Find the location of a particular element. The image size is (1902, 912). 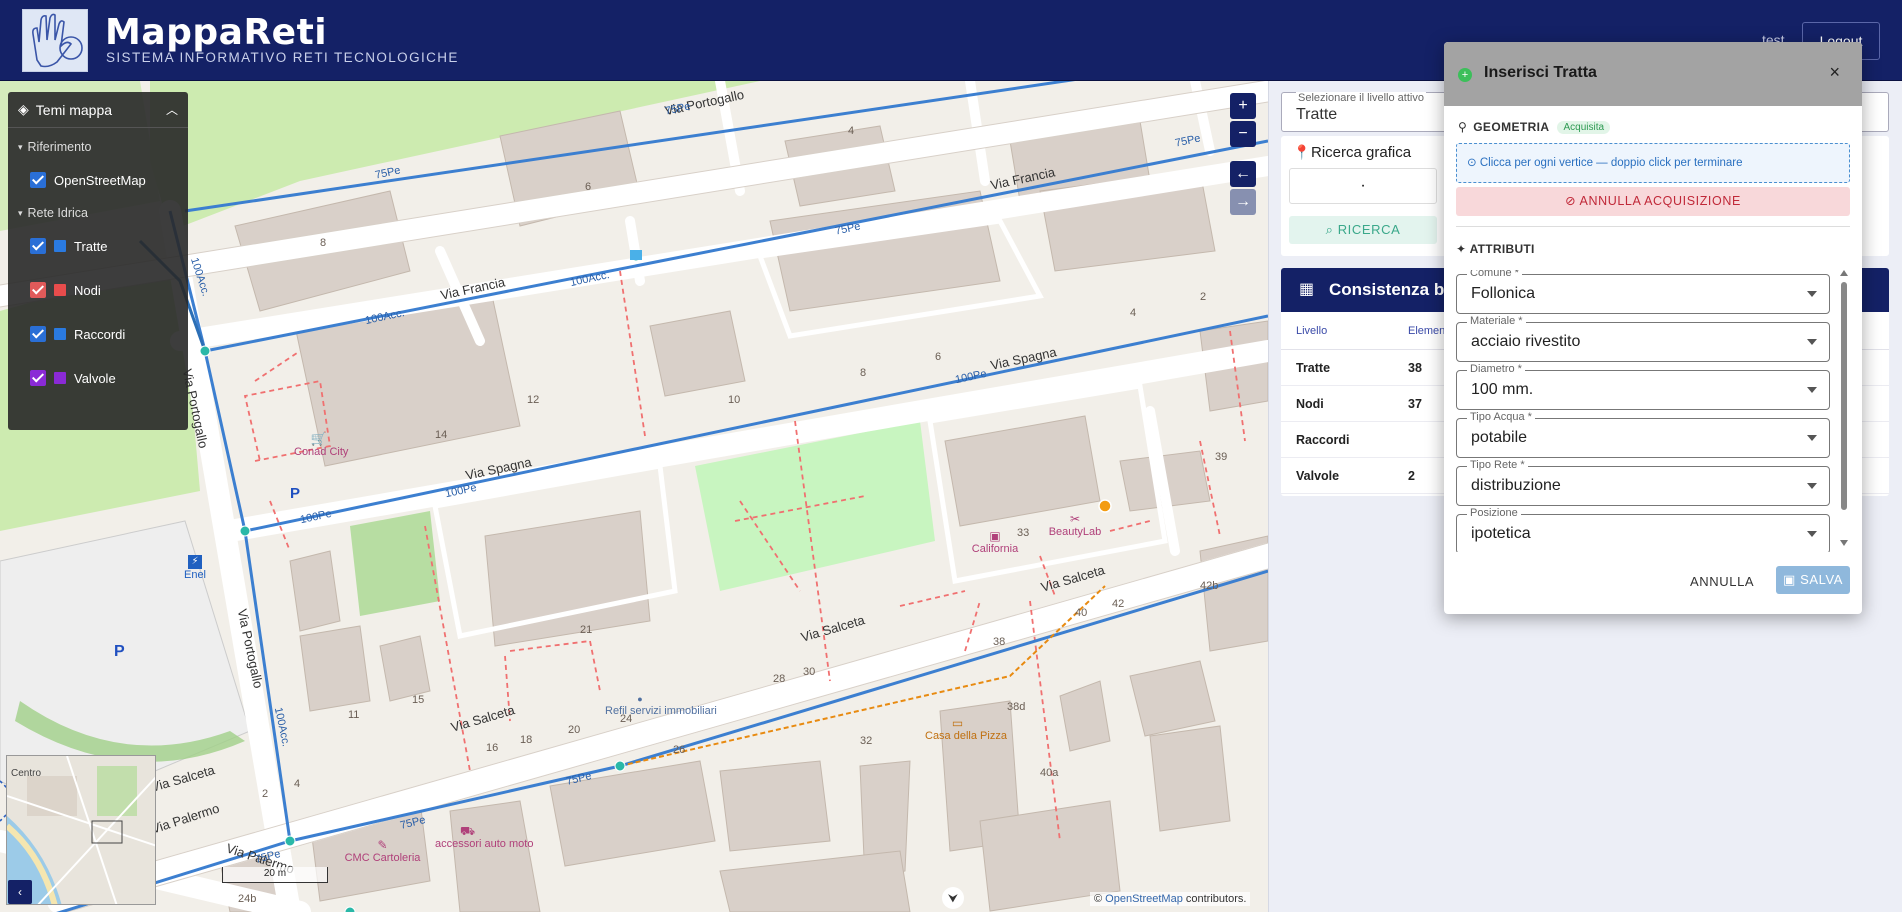

house-number: 32 is located at coordinates (866, 741).